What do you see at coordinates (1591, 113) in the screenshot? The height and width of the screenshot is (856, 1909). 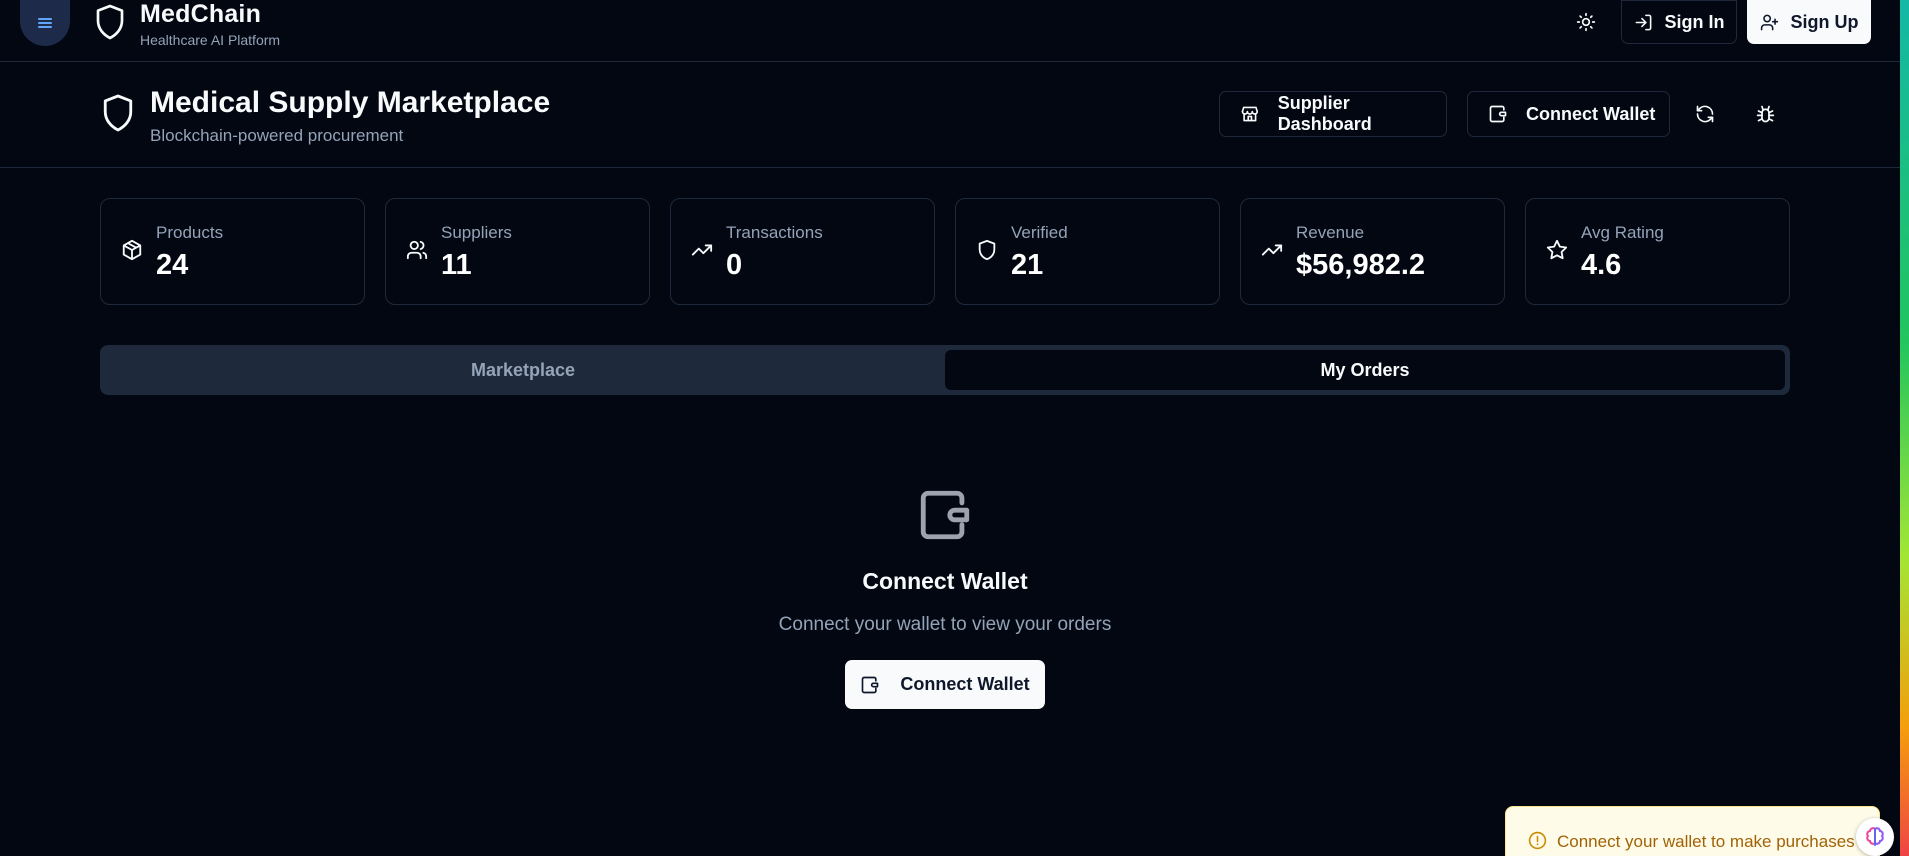 I see `connect-wallet-header-label: Connect Wallet` at bounding box center [1591, 113].